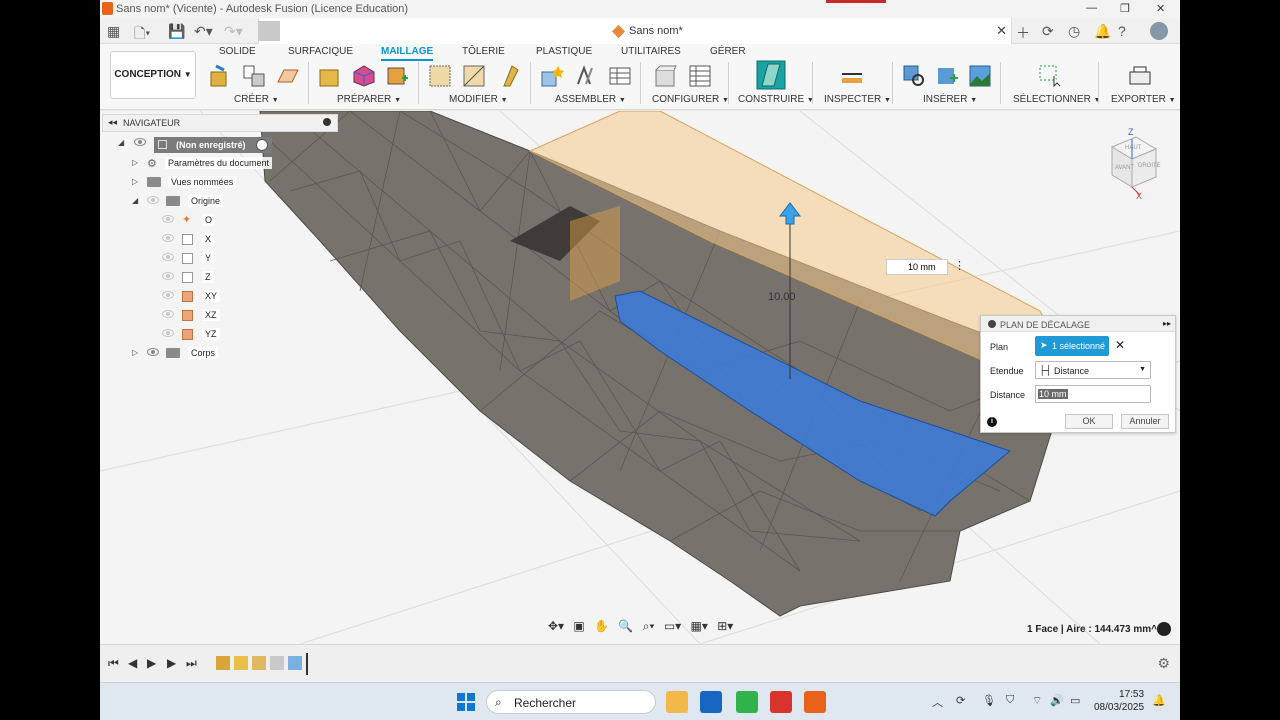  Describe the element at coordinates (700, 76) in the screenshot. I see `config-table-icon` at that location.